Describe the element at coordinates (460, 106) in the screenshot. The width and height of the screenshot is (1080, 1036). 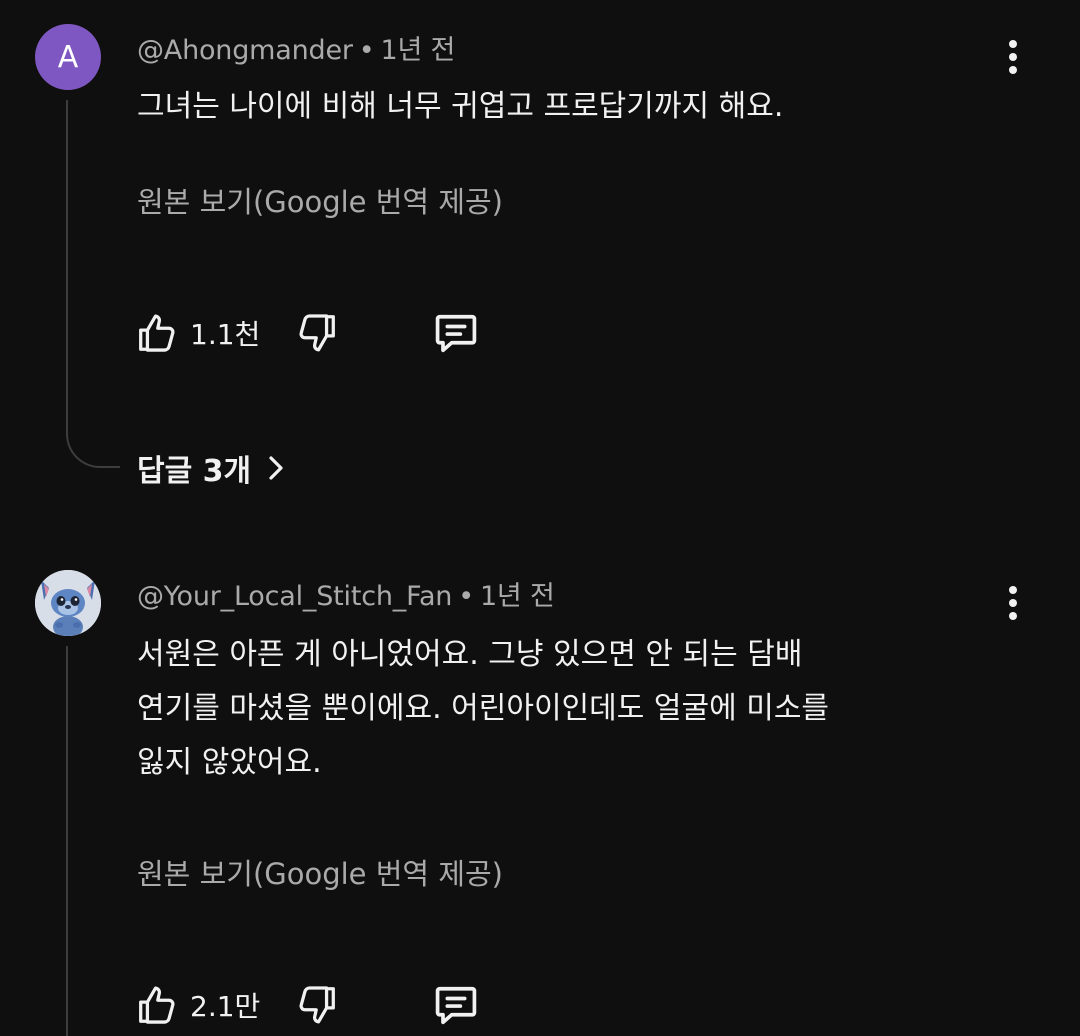
I see `comment-text-line: 그녀는 나이에 비해 너무 귀엽고 프로답기까지 해요.` at that location.